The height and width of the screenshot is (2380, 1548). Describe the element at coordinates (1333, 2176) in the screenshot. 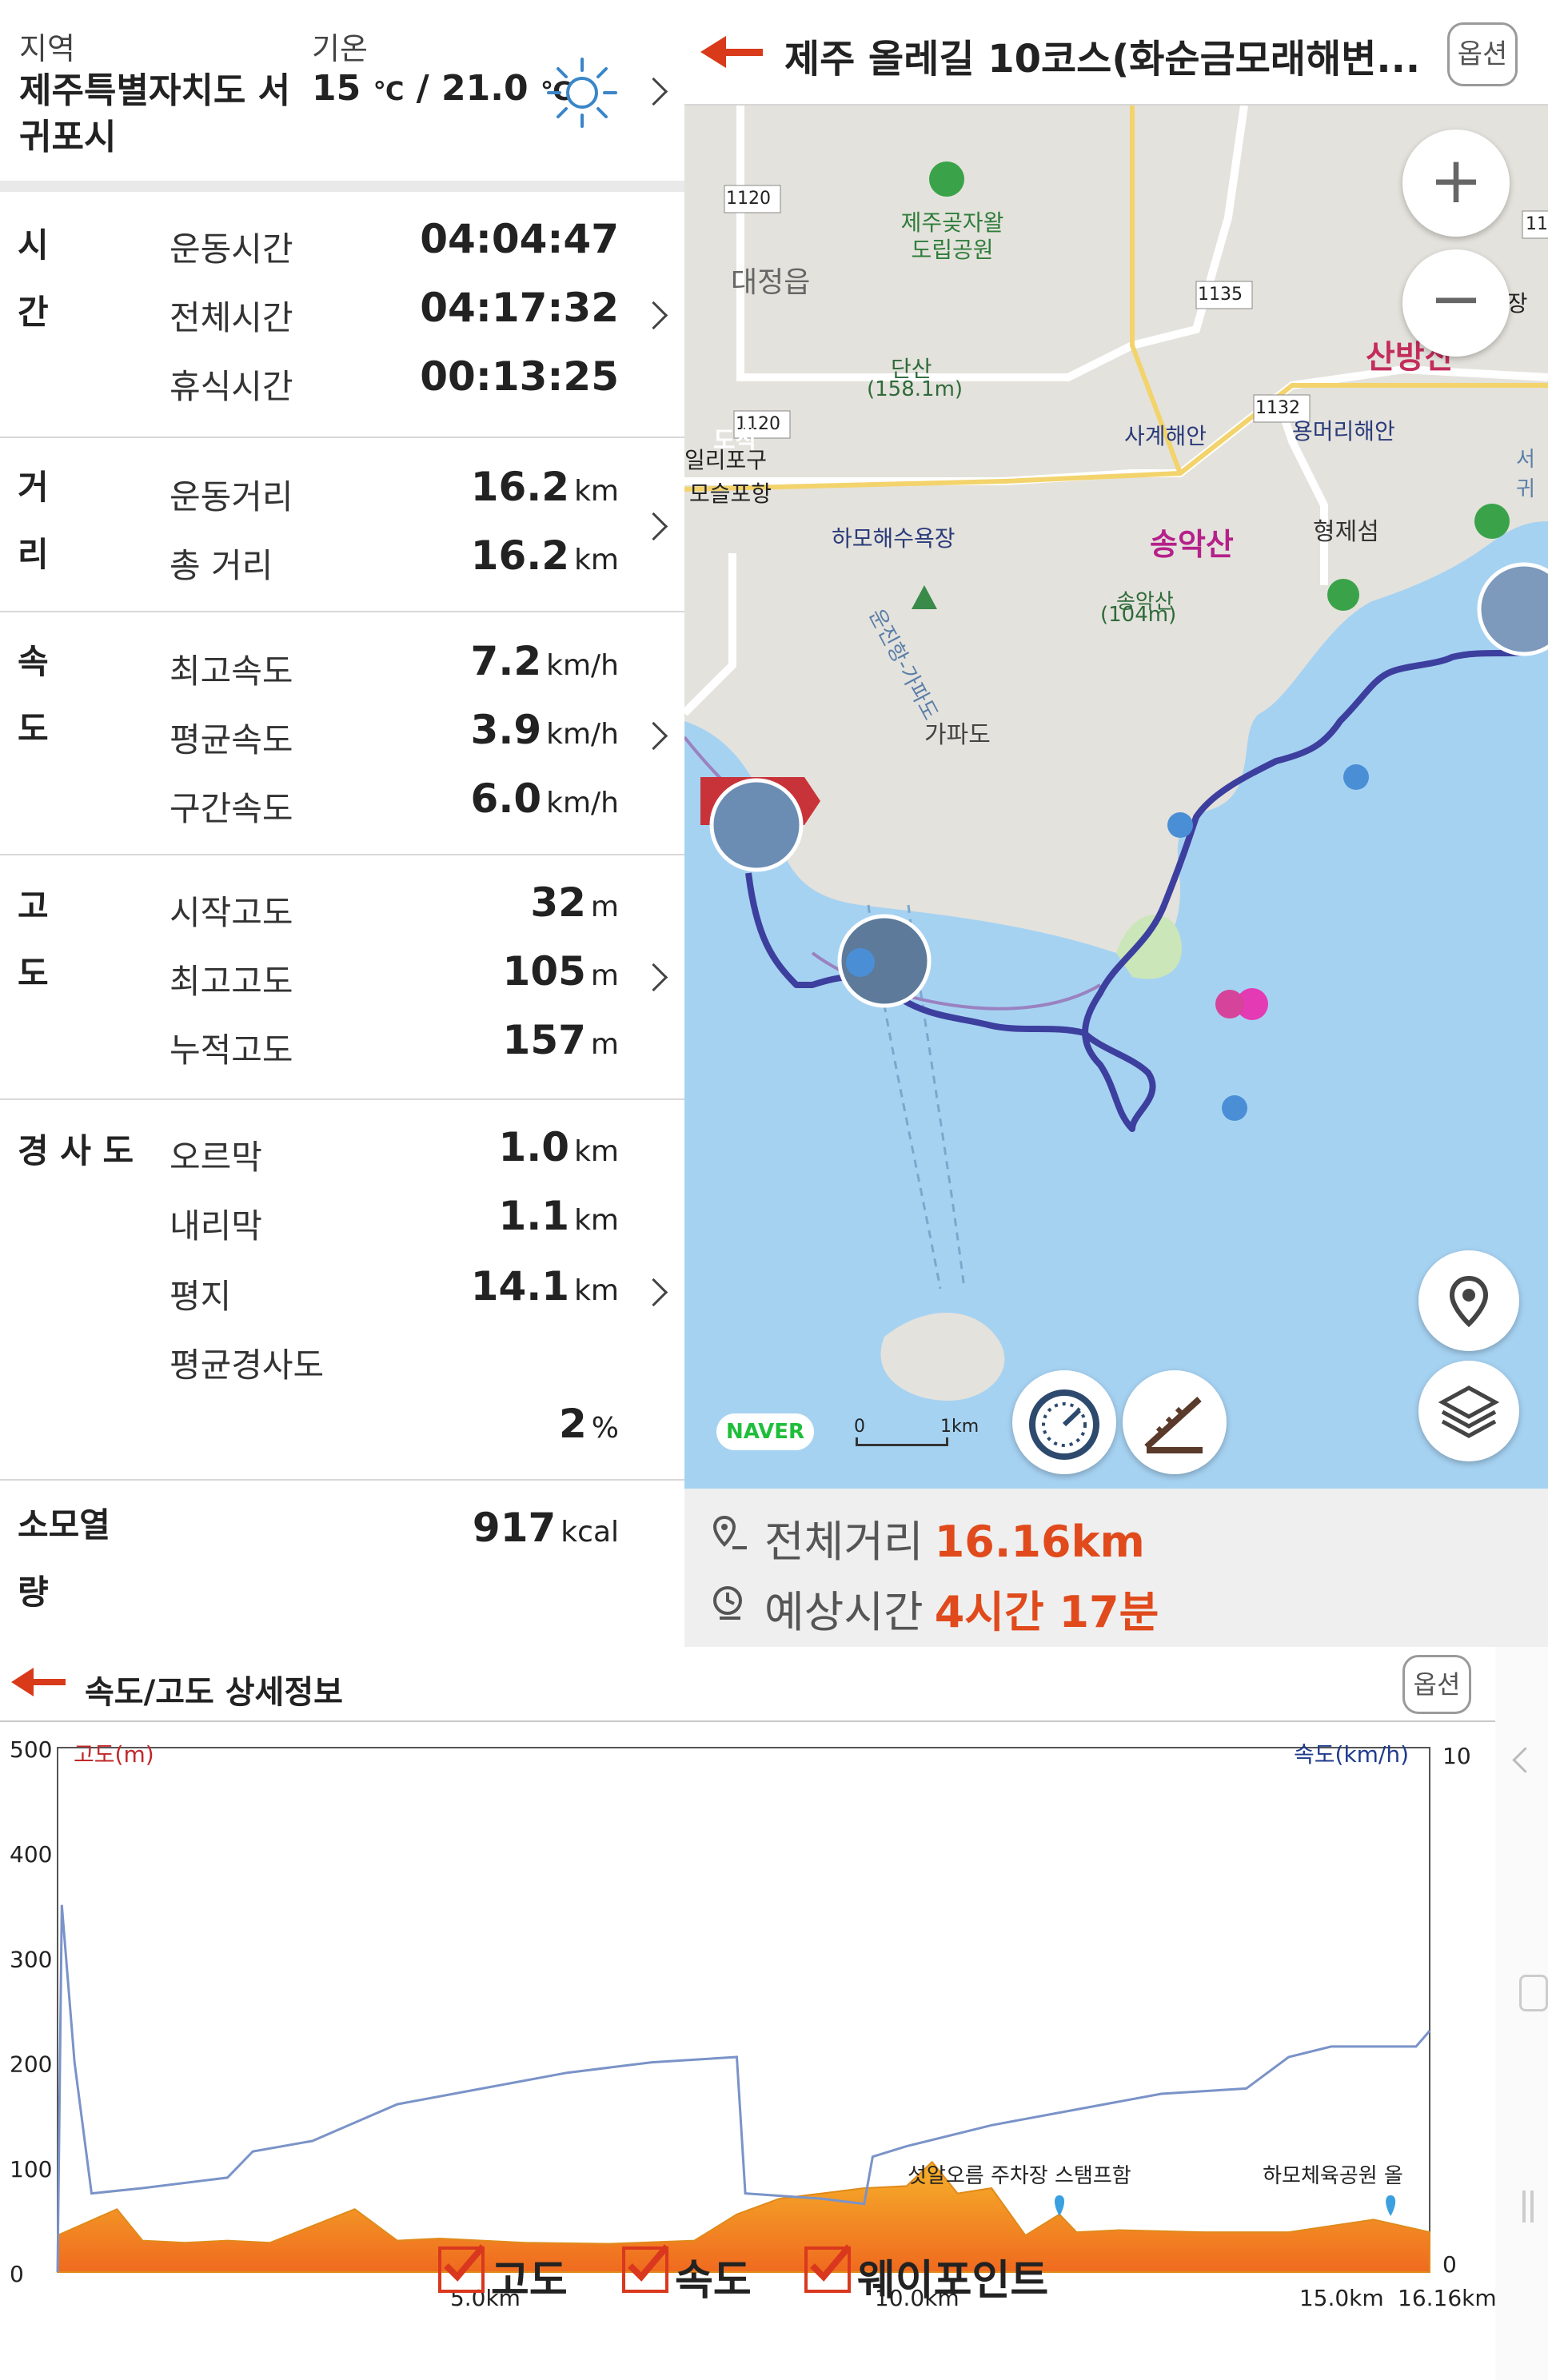

I see `waypoint-label: 하모체육공원 올` at that location.